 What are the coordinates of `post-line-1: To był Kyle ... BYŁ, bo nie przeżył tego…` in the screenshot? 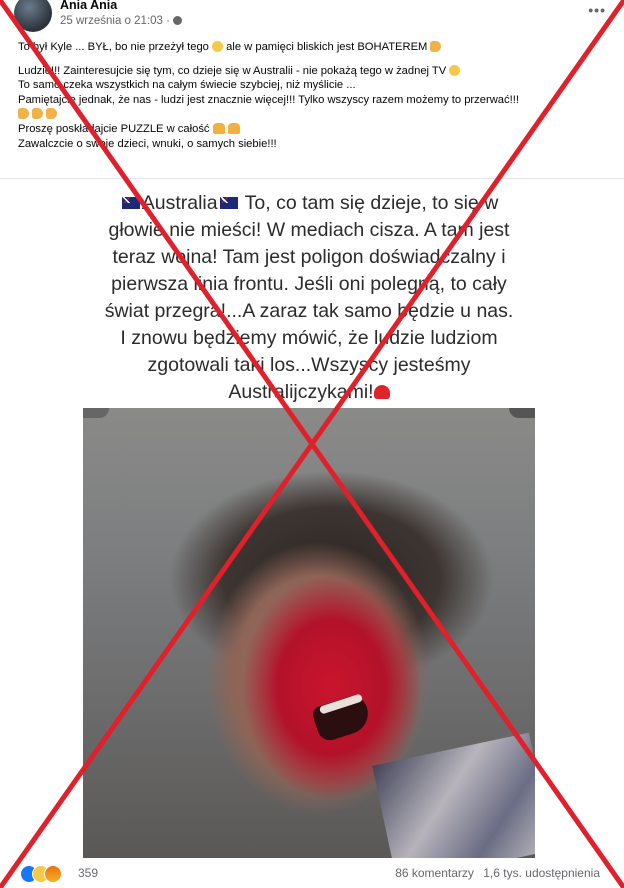 It's located at (318, 47).